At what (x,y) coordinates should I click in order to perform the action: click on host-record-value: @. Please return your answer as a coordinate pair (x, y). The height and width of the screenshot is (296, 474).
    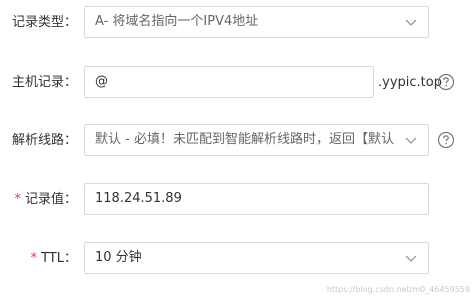
    Looking at the image, I should click on (101, 81).